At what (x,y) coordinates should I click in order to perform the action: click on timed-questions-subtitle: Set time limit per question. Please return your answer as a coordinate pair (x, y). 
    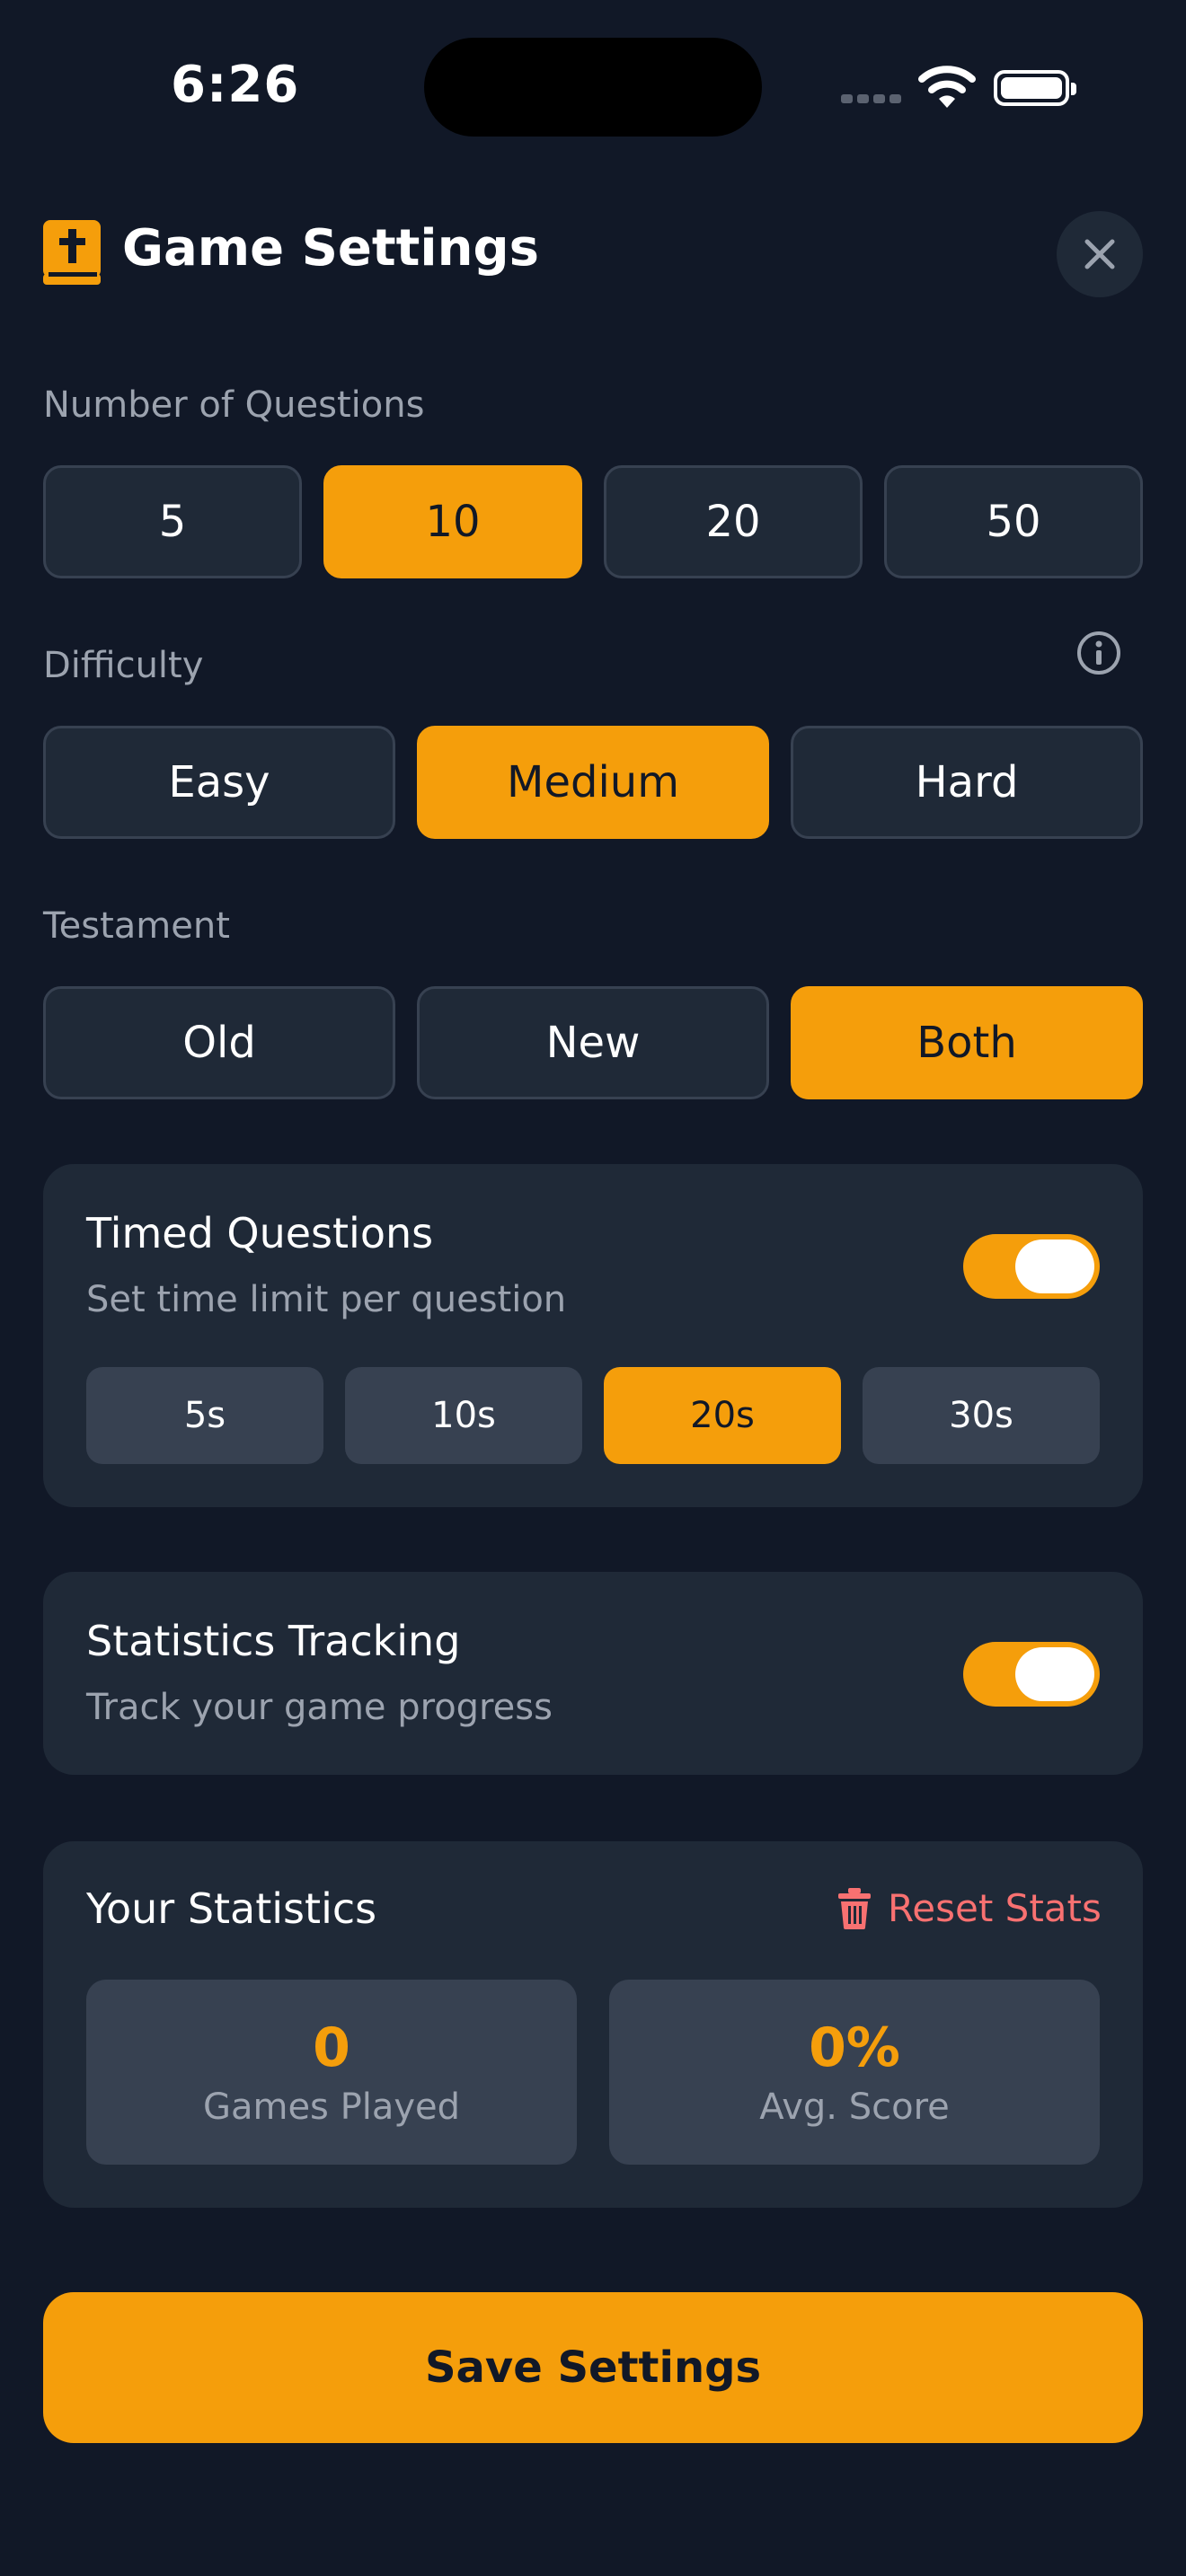
    Looking at the image, I should click on (326, 1299).